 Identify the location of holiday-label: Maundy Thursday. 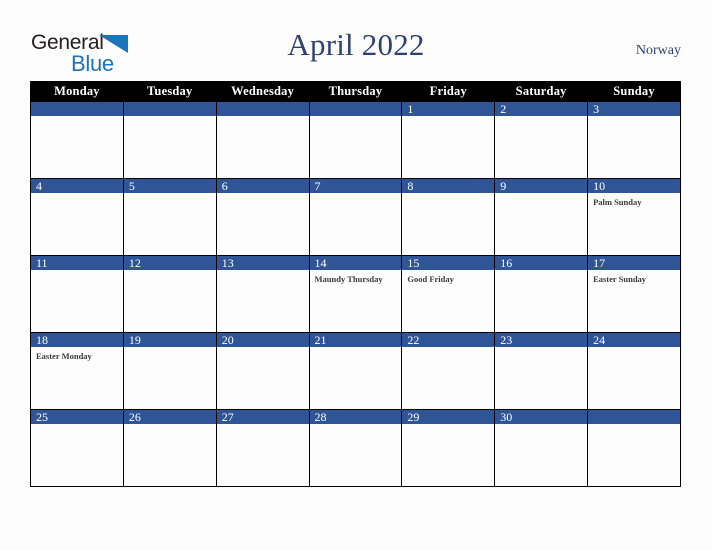
(348, 279).